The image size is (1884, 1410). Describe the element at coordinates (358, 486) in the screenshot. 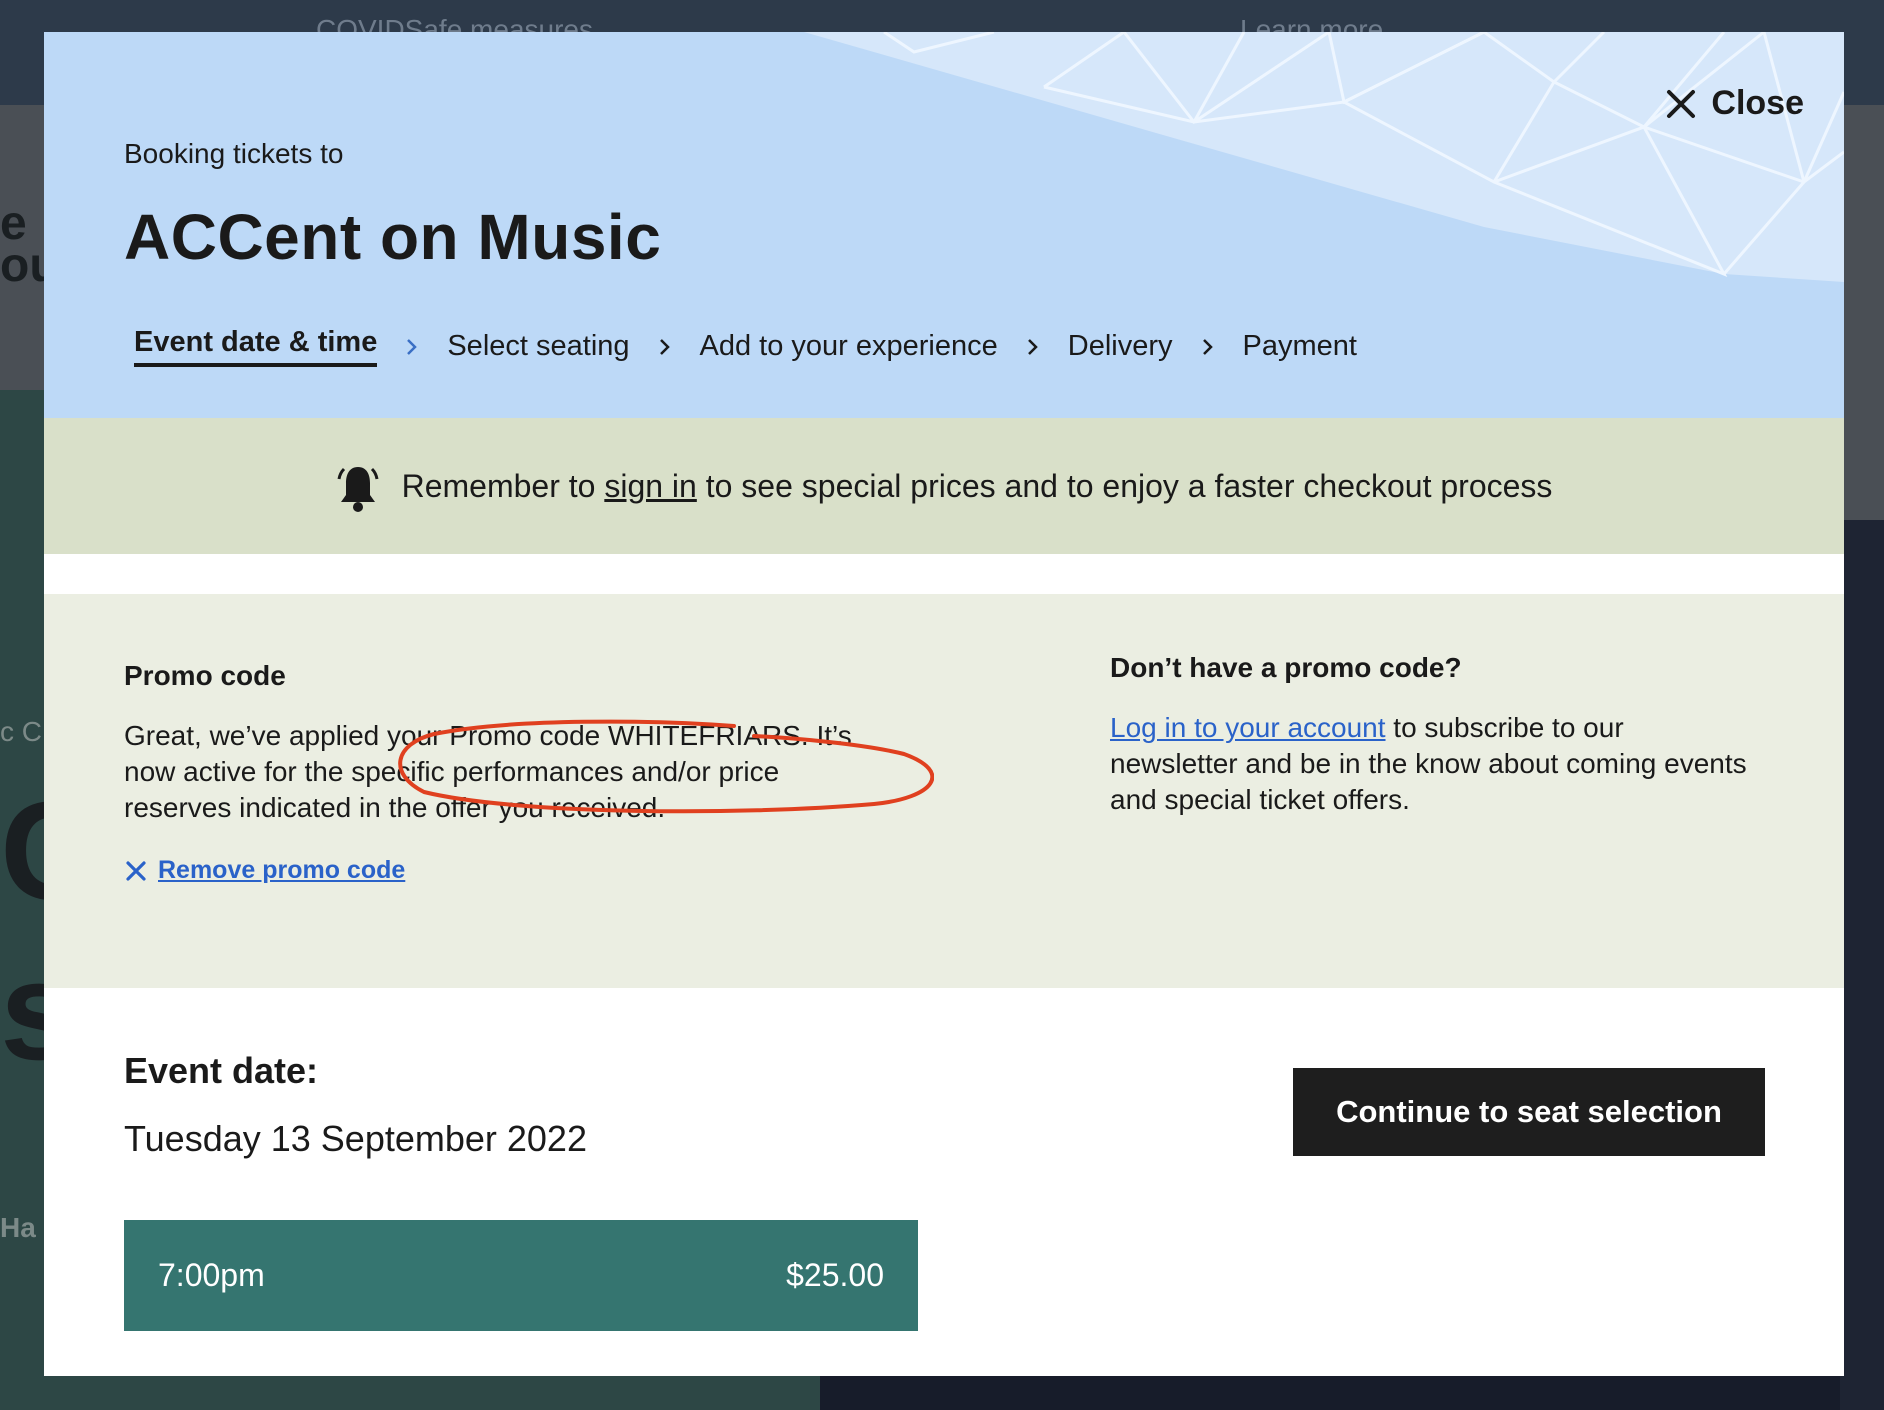

I see `bell-icon` at that location.